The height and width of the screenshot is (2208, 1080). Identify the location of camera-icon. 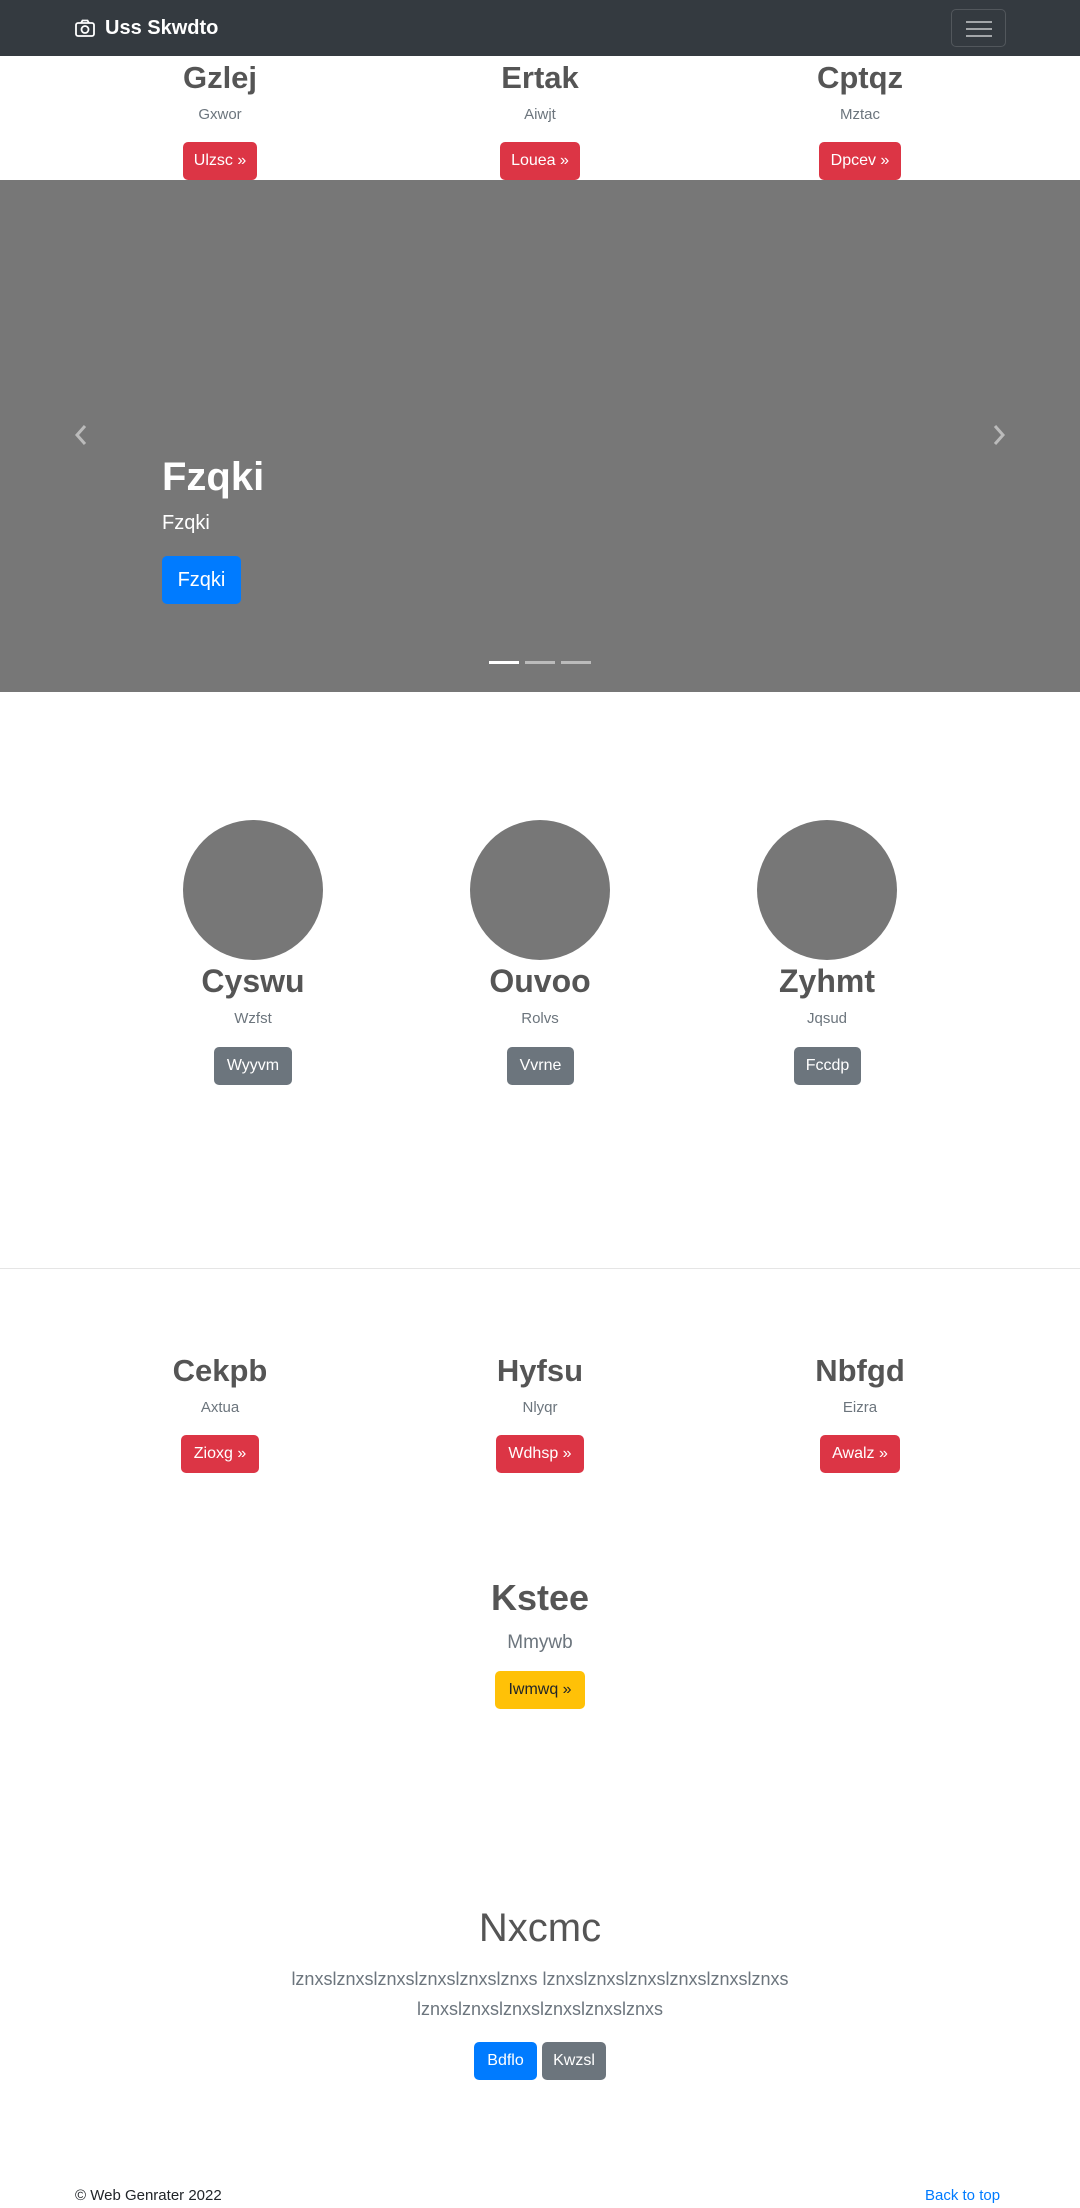
(85, 28).